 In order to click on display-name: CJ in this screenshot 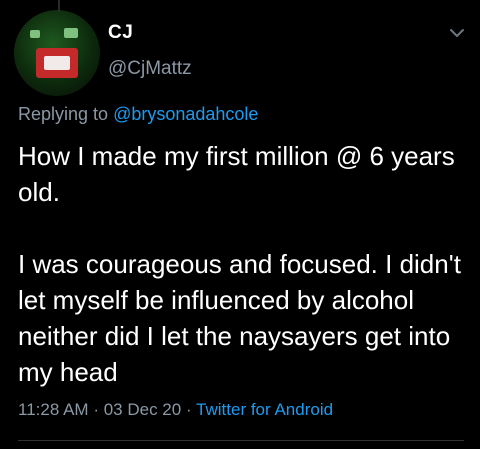, I will do `click(120, 33)`.